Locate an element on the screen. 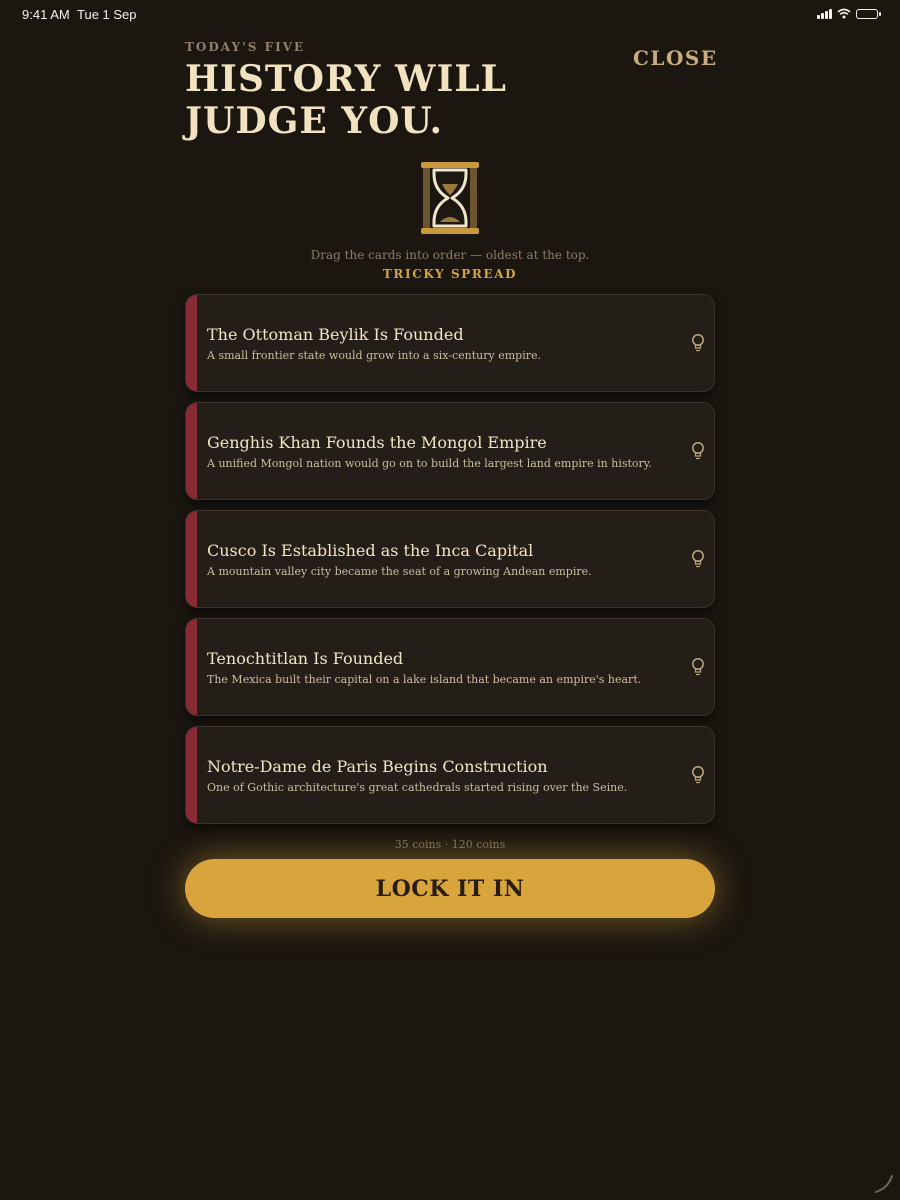  cellular-signal-icon is located at coordinates (824, 13).